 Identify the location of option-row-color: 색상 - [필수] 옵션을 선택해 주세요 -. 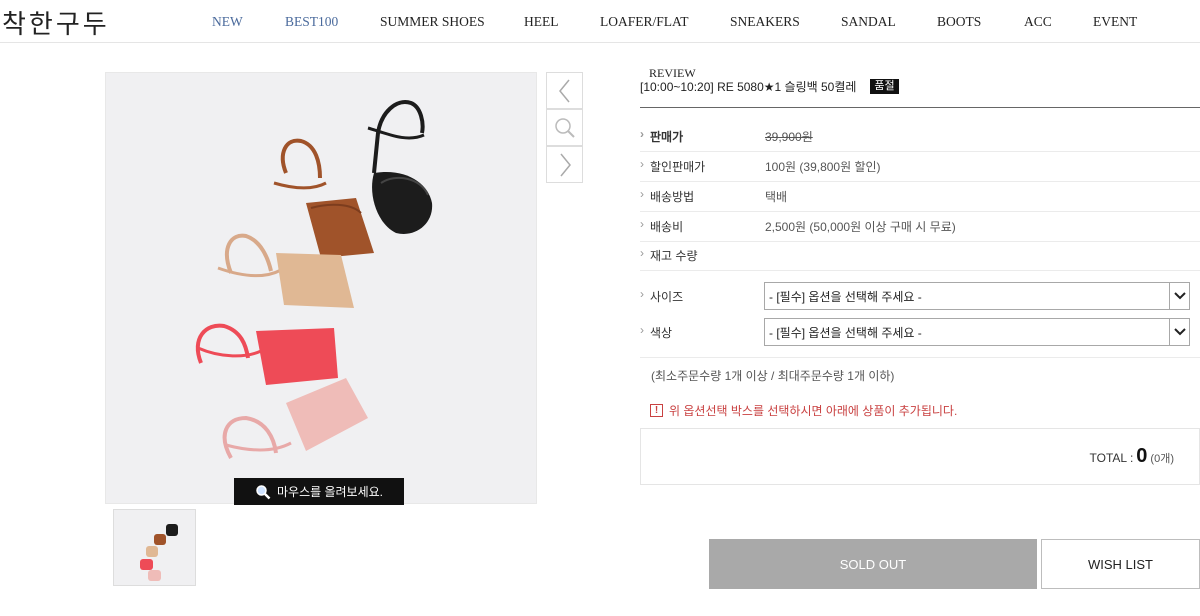
(920, 332).